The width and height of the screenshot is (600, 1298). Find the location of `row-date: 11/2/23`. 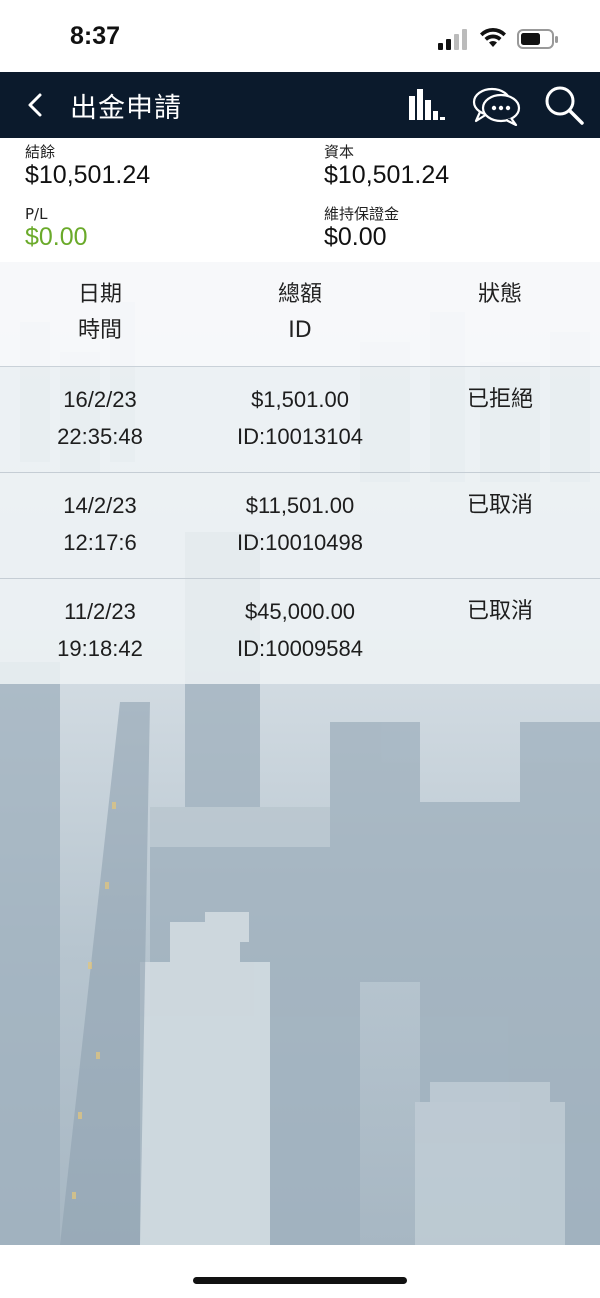

row-date: 11/2/23 is located at coordinates (100, 611).